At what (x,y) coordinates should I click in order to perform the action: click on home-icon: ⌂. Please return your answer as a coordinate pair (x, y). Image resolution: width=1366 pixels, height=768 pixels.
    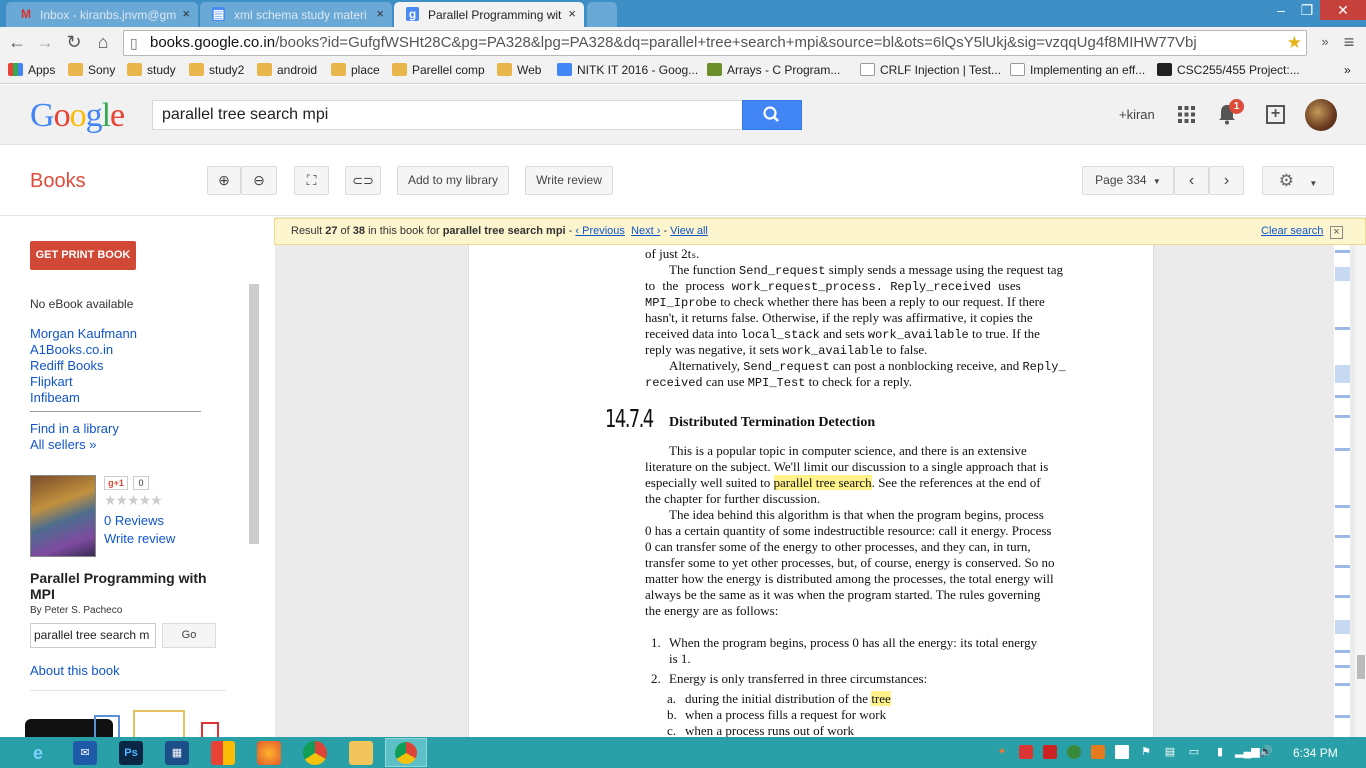
    Looking at the image, I should click on (103, 42).